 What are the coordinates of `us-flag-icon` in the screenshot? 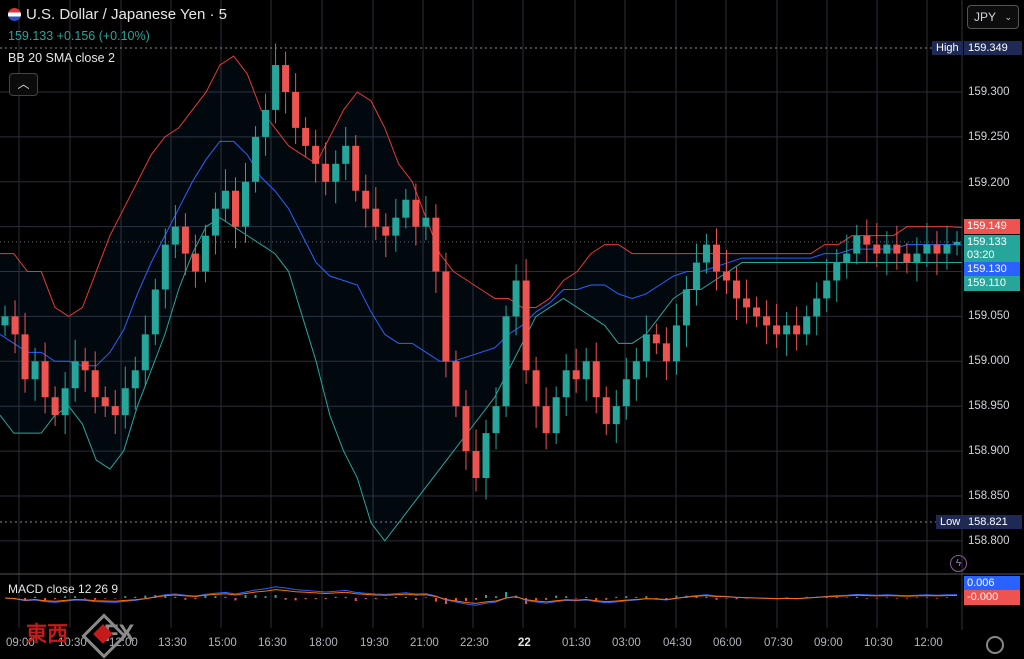 It's located at (14, 14).